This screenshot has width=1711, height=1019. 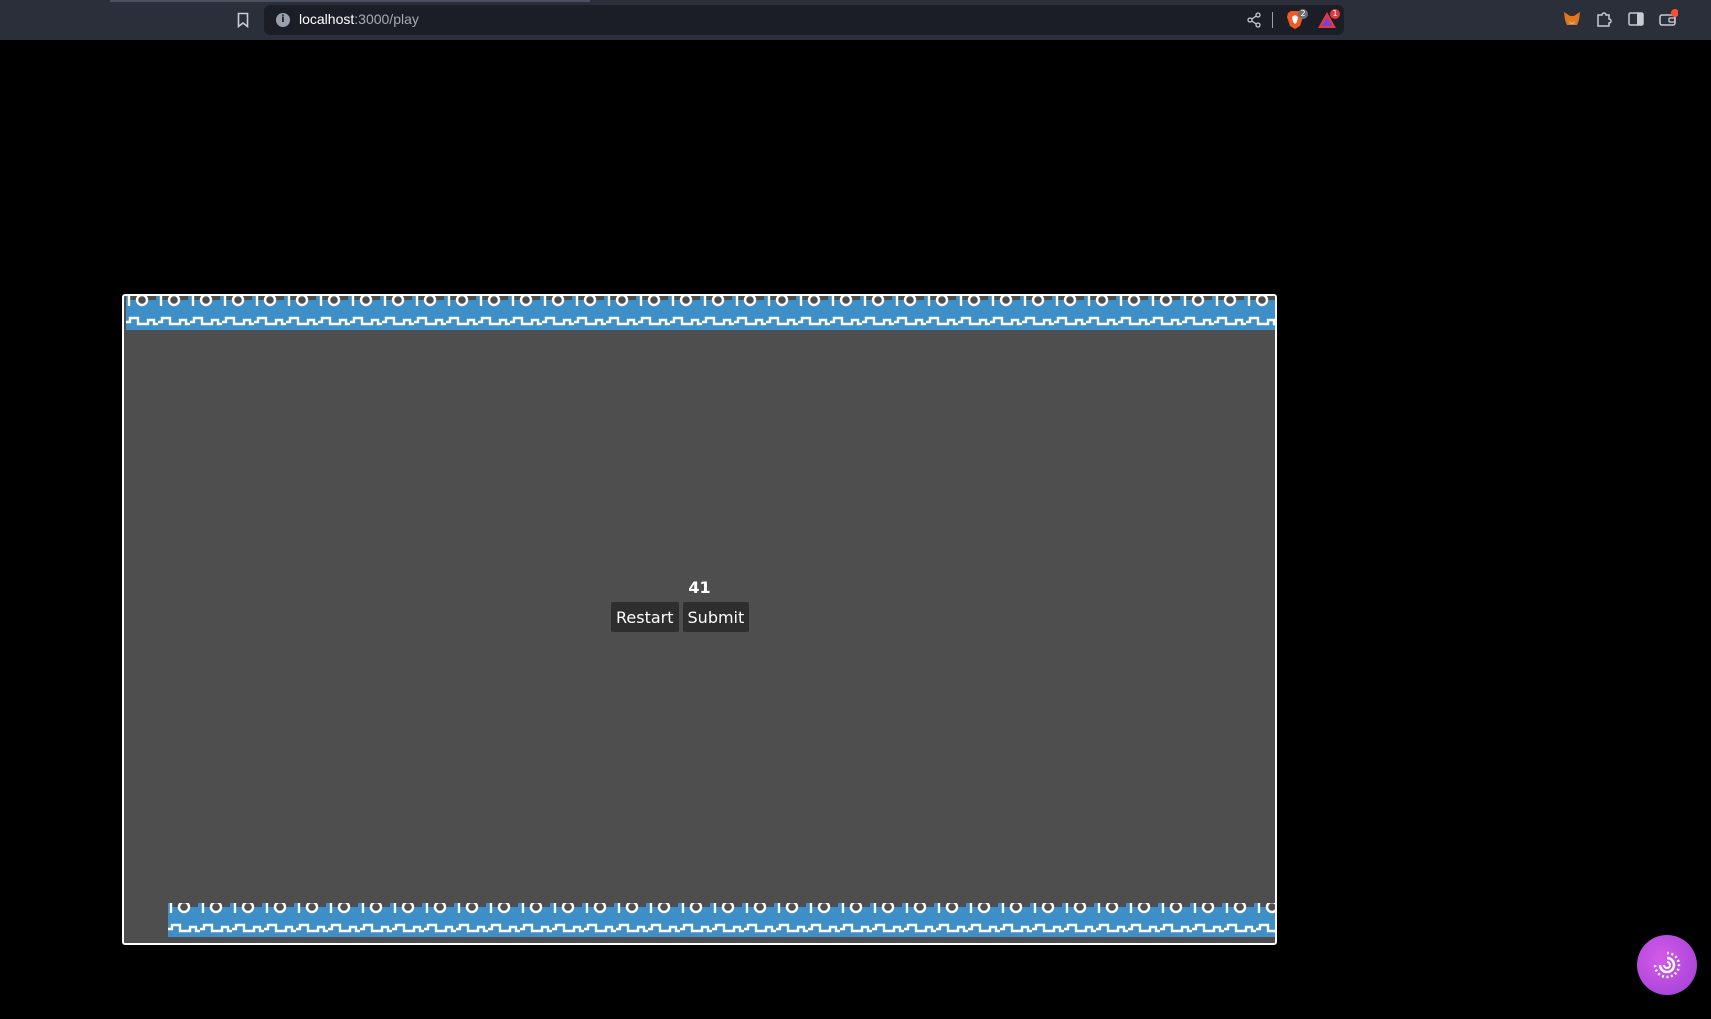 What do you see at coordinates (386, 19) in the screenshot?
I see `url-path: :3000/play` at bounding box center [386, 19].